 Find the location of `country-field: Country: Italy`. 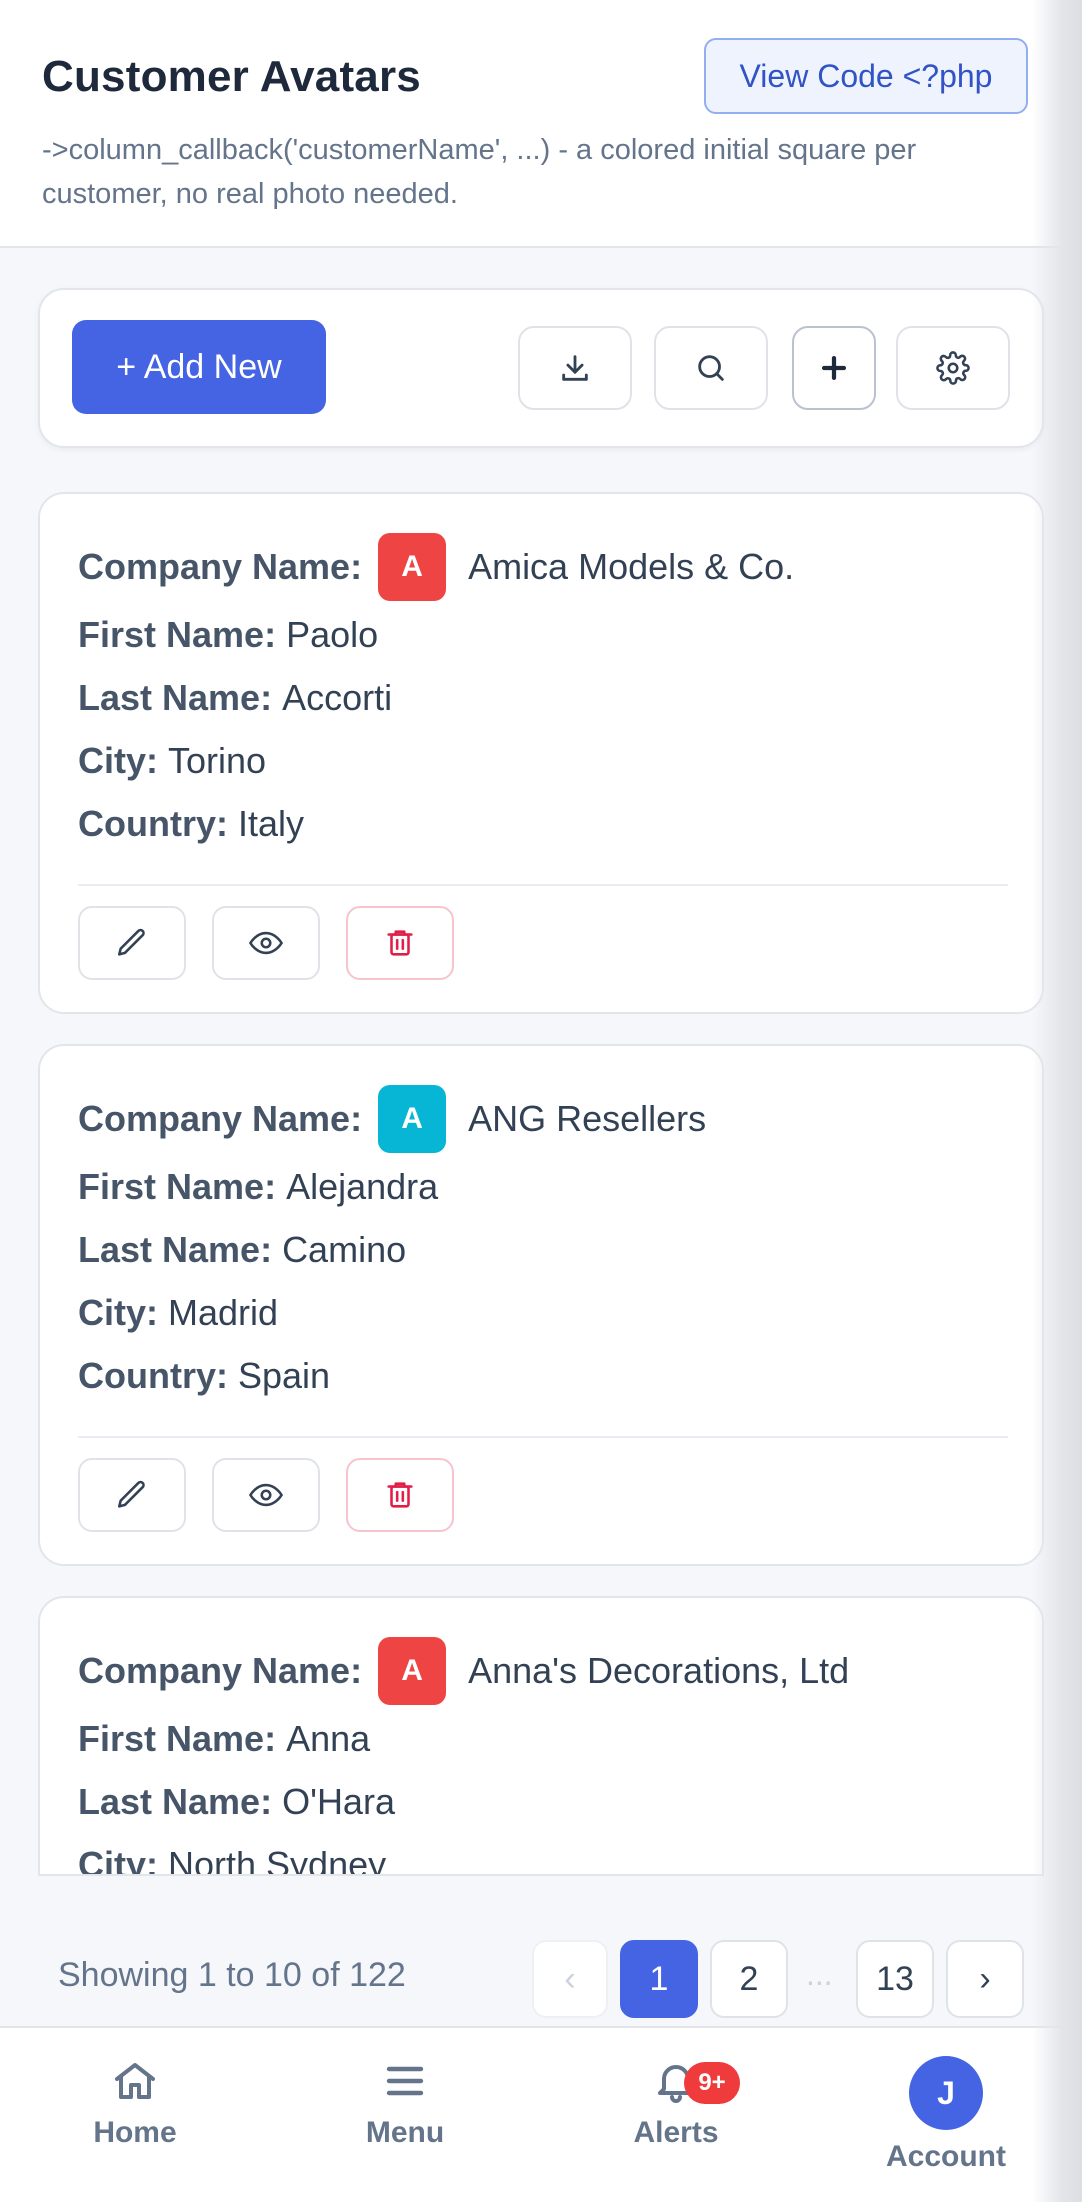

country-field: Country: Italy is located at coordinates (191, 823).